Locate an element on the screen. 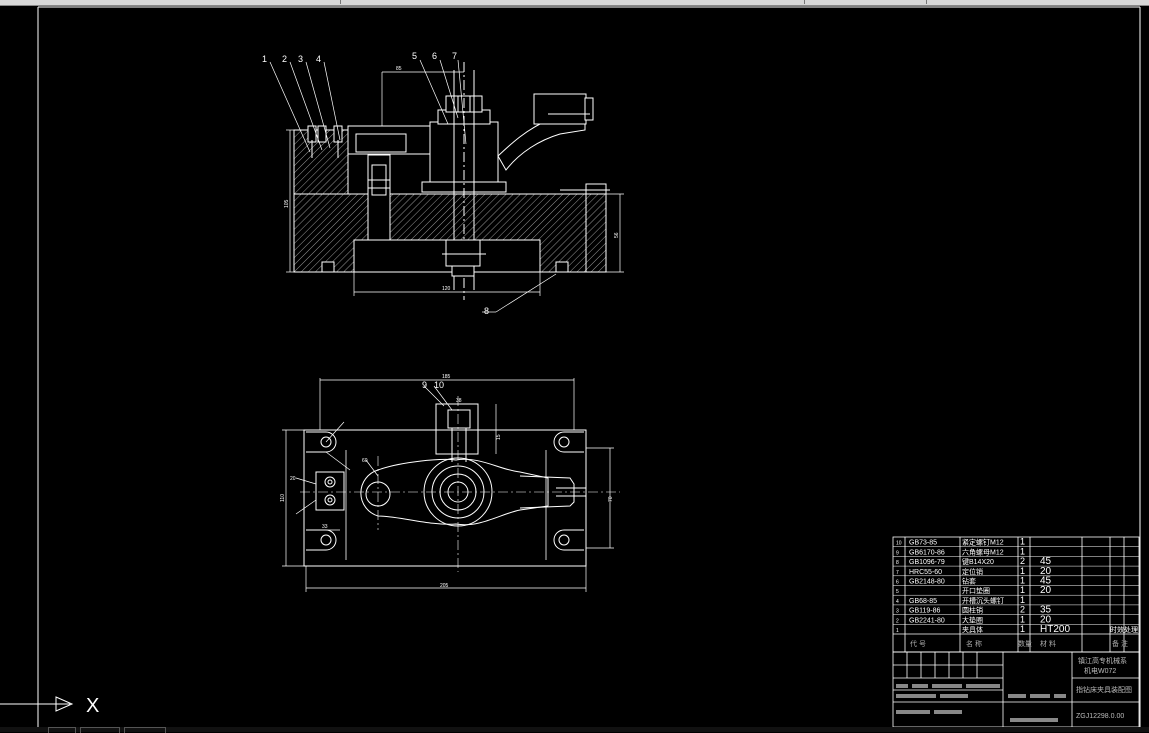 The image size is (1149, 733). bom-cell-code: GB119-86 is located at coordinates (924, 611).